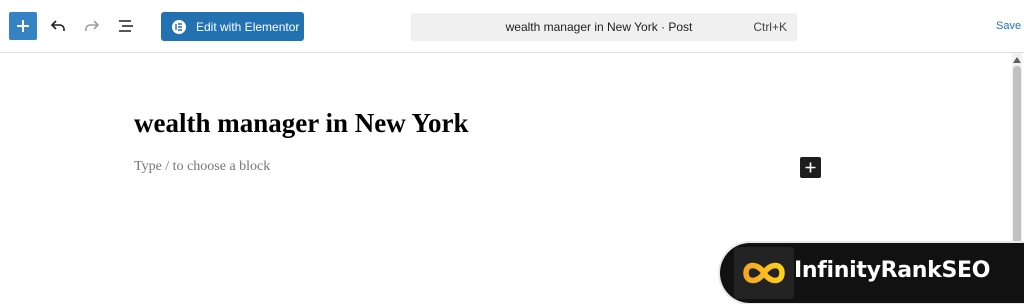  I want to click on undo-button, so click(58, 26).